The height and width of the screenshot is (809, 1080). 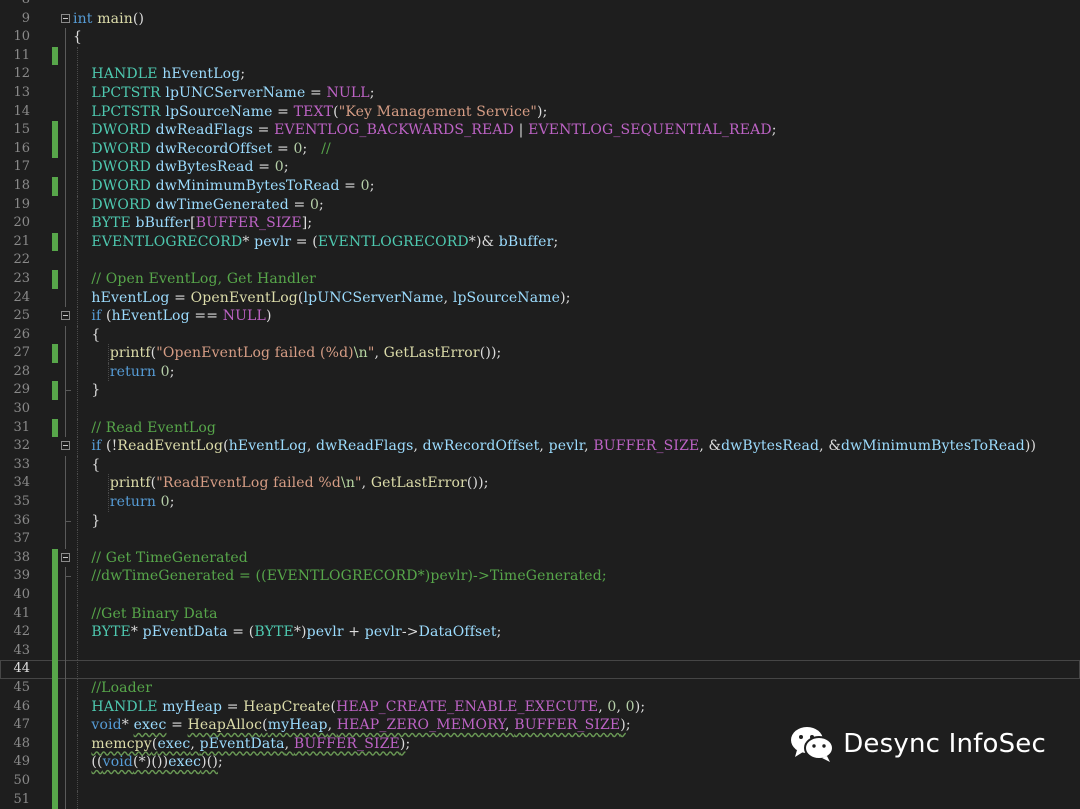 What do you see at coordinates (224, 186) in the screenshot?
I see `code-text: DWORD dwMinimumBytesToRead = 0;` at bounding box center [224, 186].